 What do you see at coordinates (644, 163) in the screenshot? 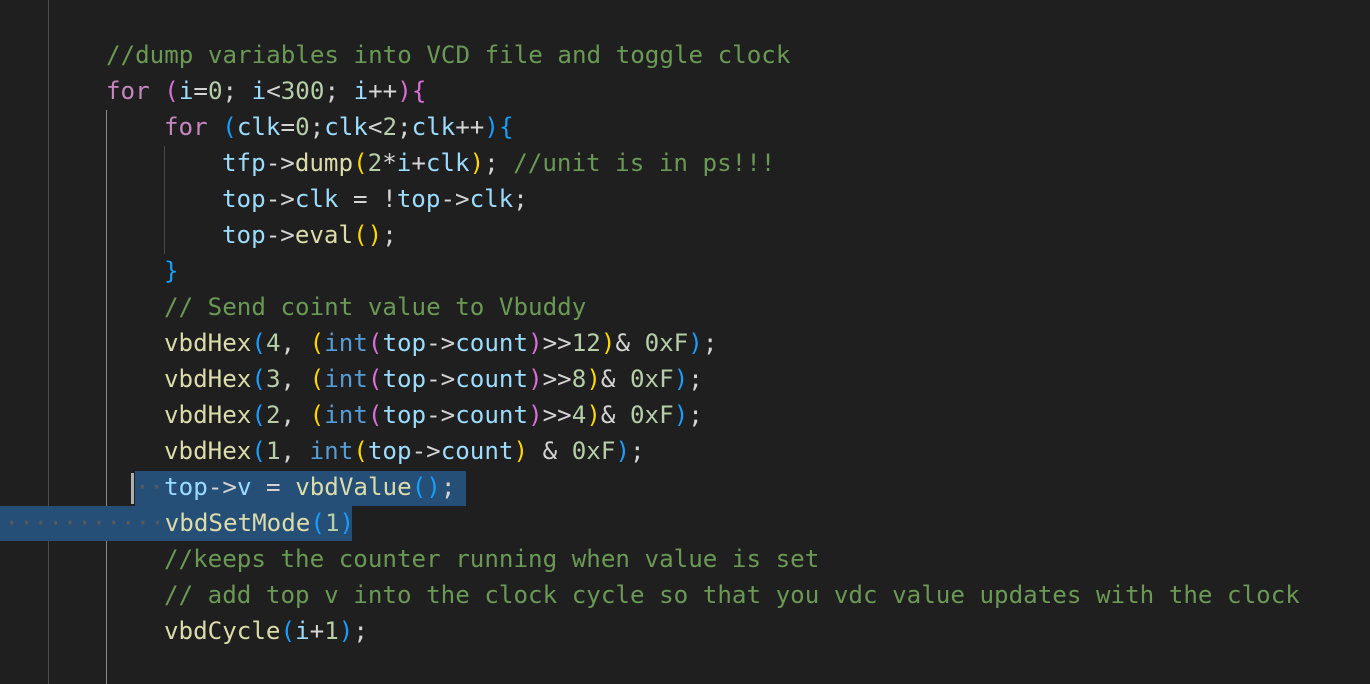
I see `comment-token: //unit is in ps!!!` at bounding box center [644, 163].